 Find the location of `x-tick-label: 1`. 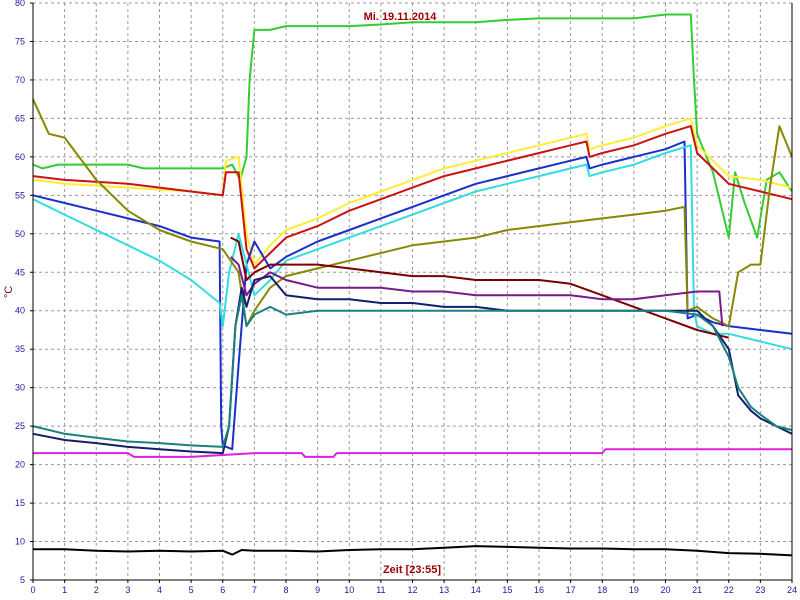

x-tick-label: 1 is located at coordinates (64, 590).